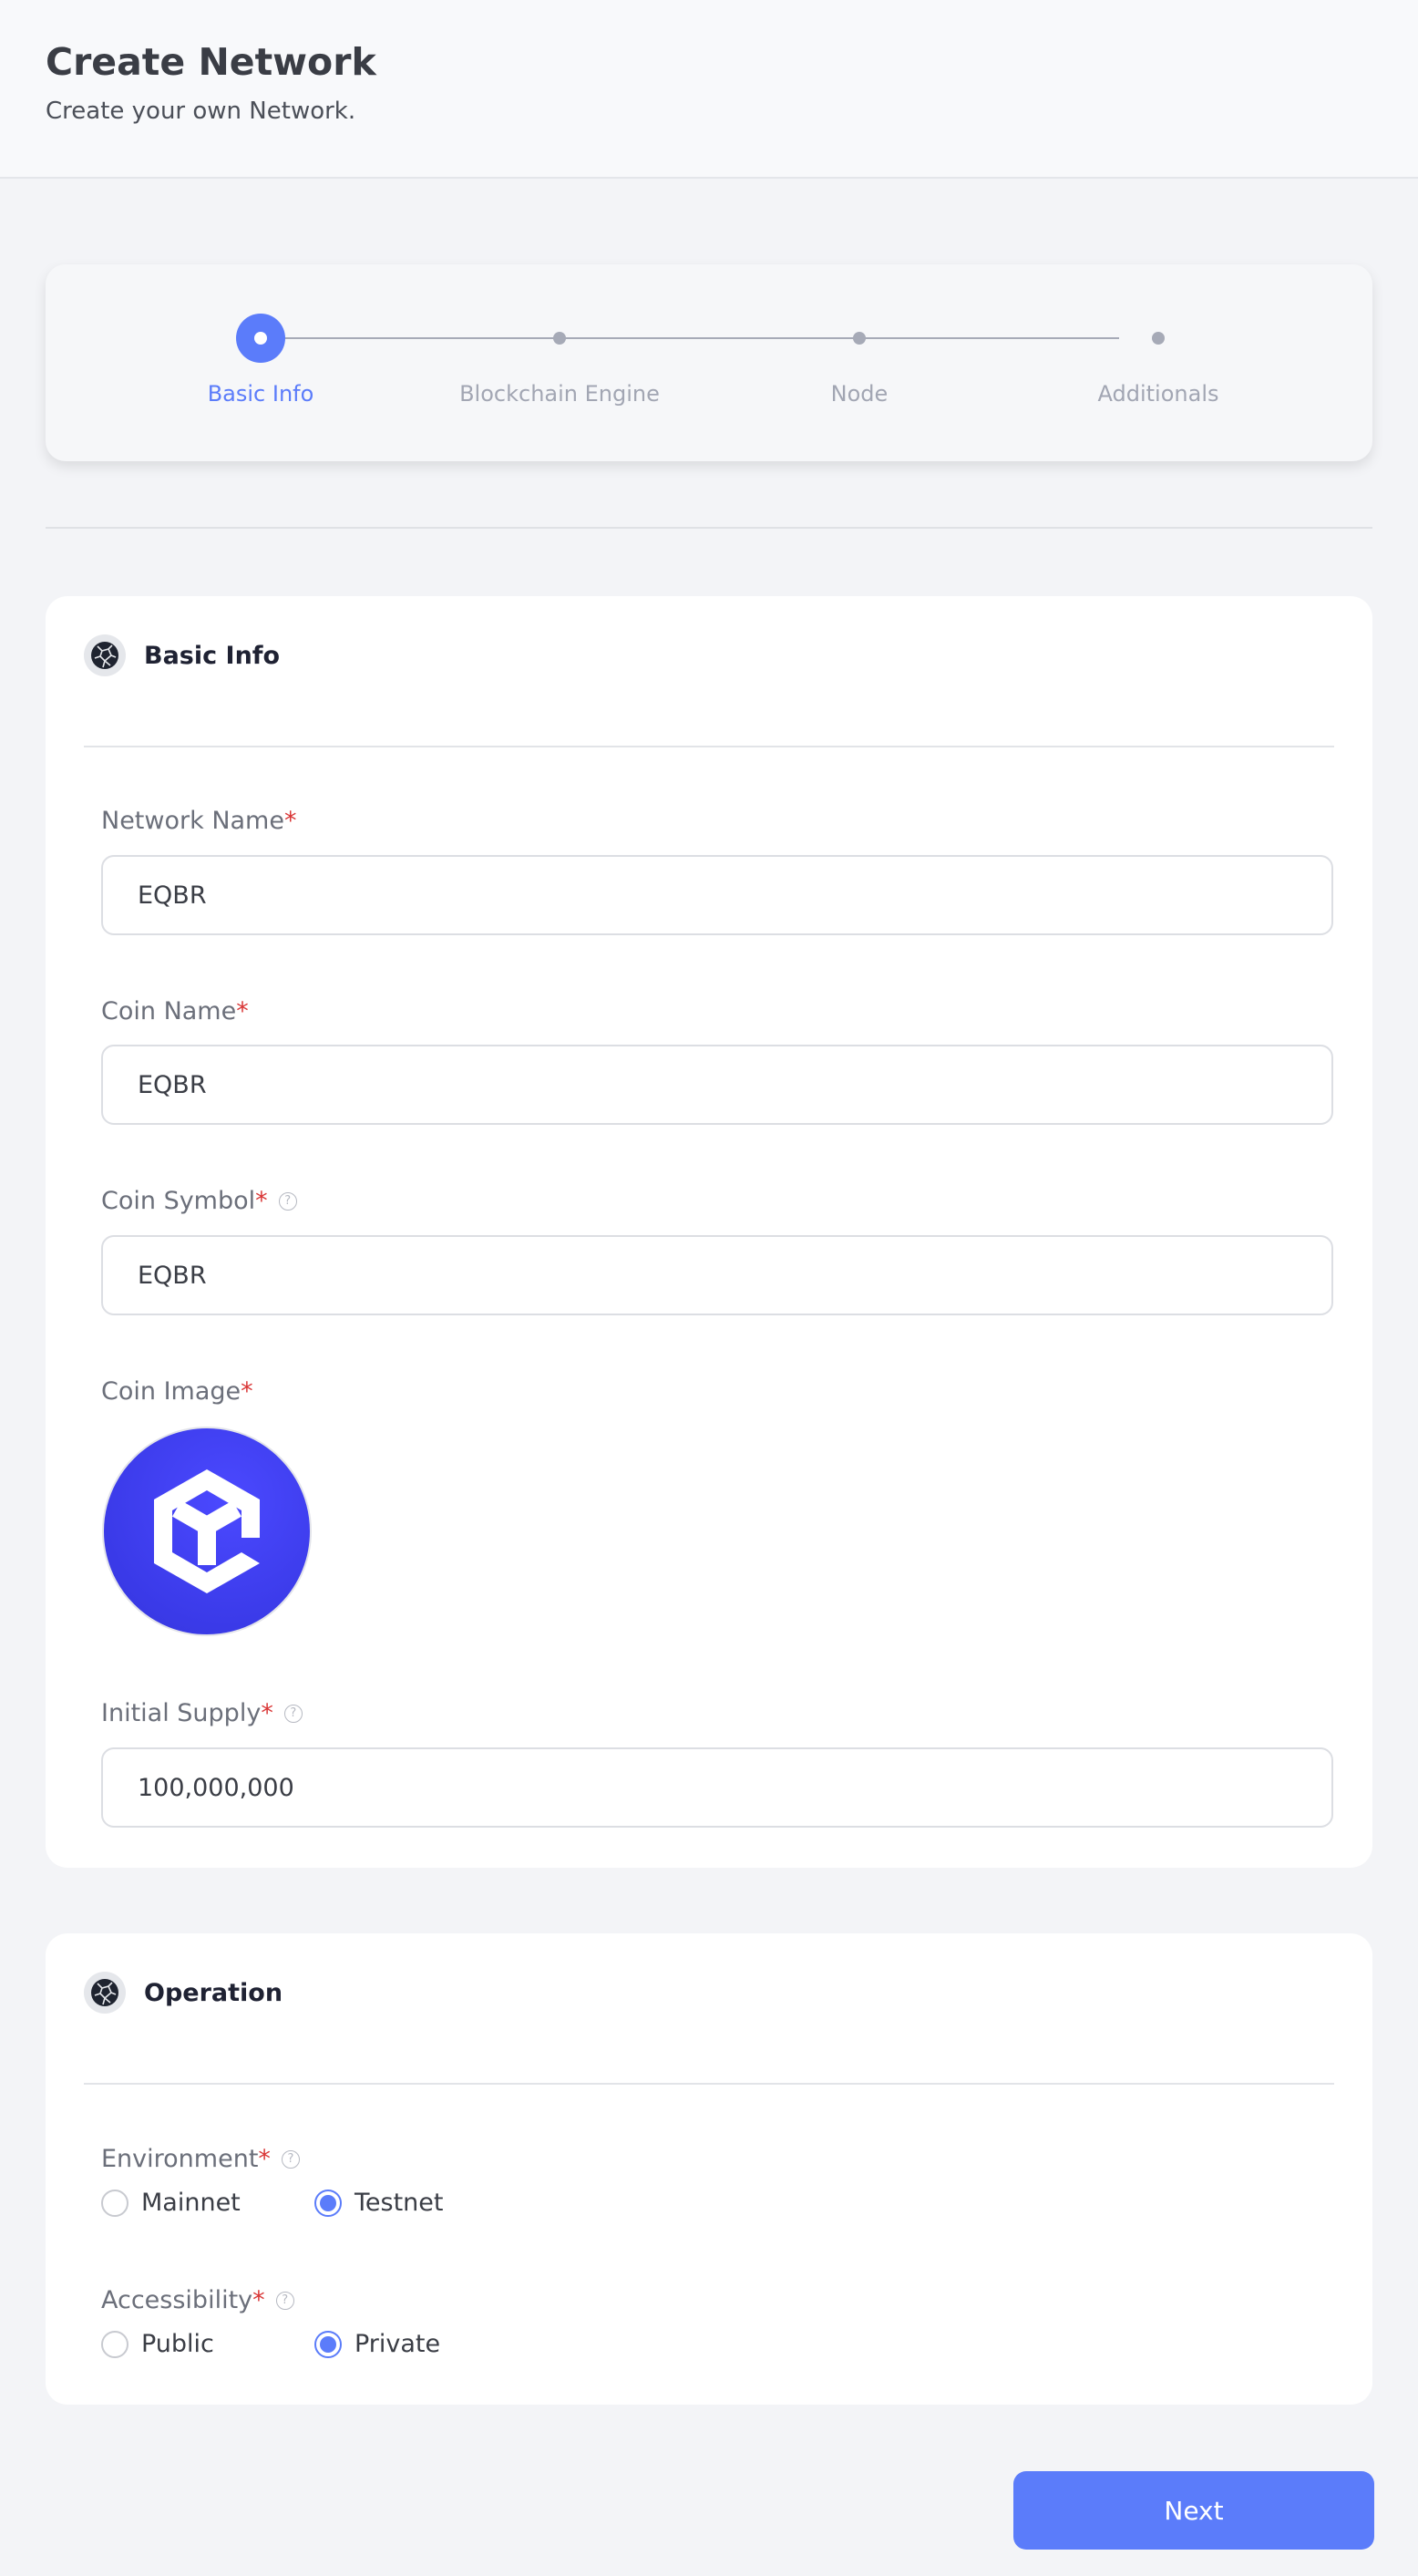 This screenshot has height=2576, width=1418. Describe the element at coordinates (213, 655) in the screenshot. I see `card-title: Basic Info` at that location.